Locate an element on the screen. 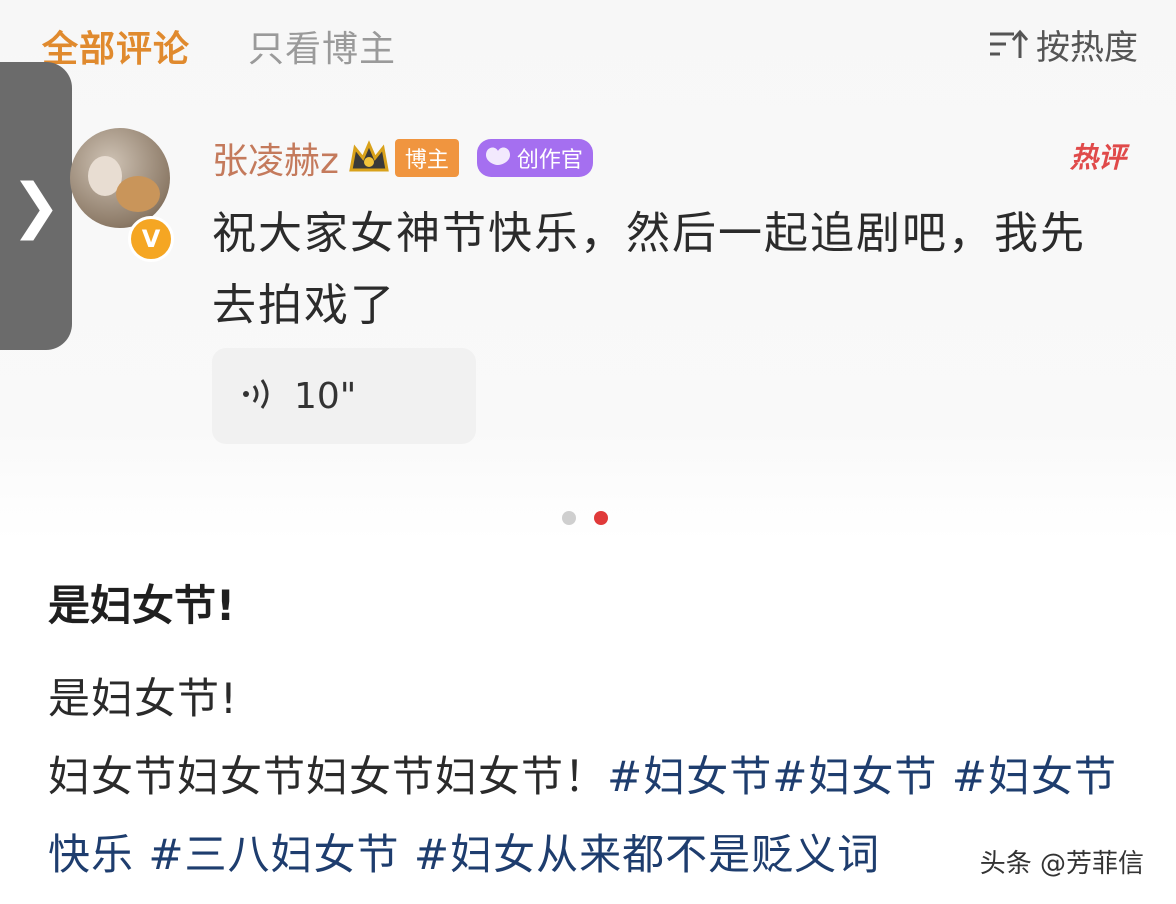  voice-duration: 10" is located at coordinates (325, 396).